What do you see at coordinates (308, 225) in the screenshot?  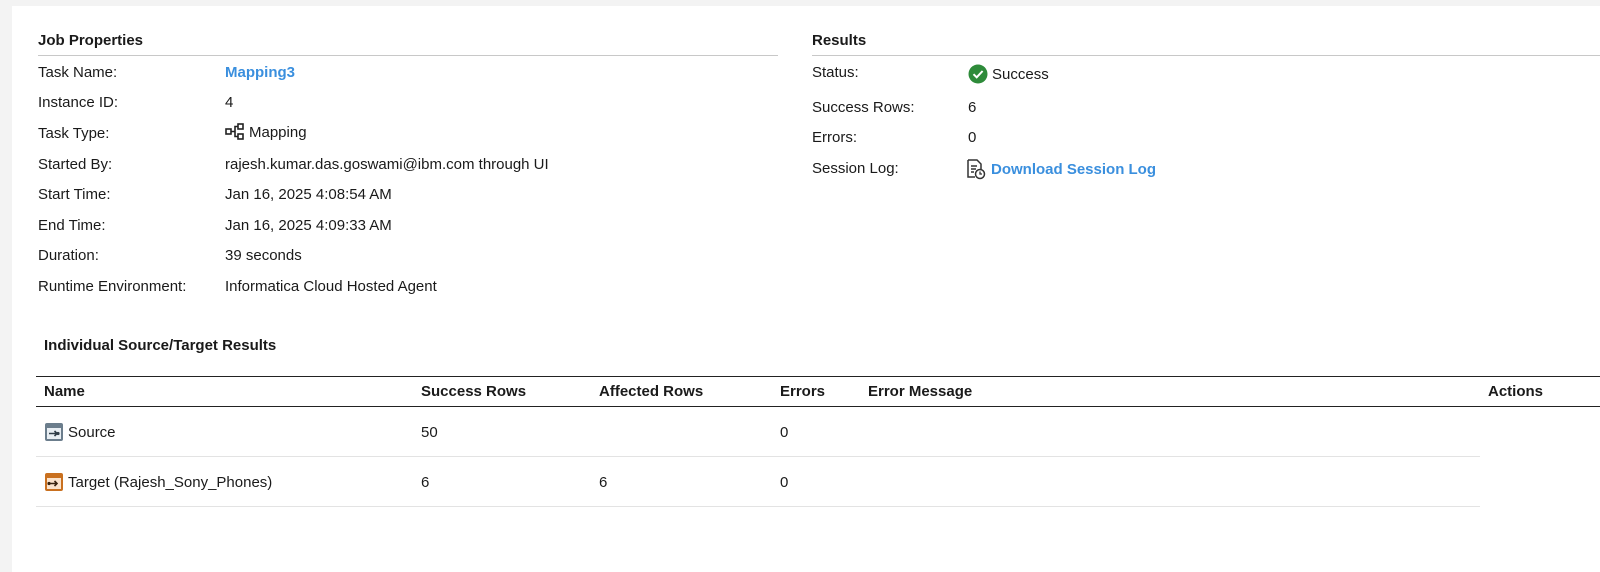 I see `end-time-value: Jan 16, 2025 4:09:33 AM` at bounding box center [308, 225].